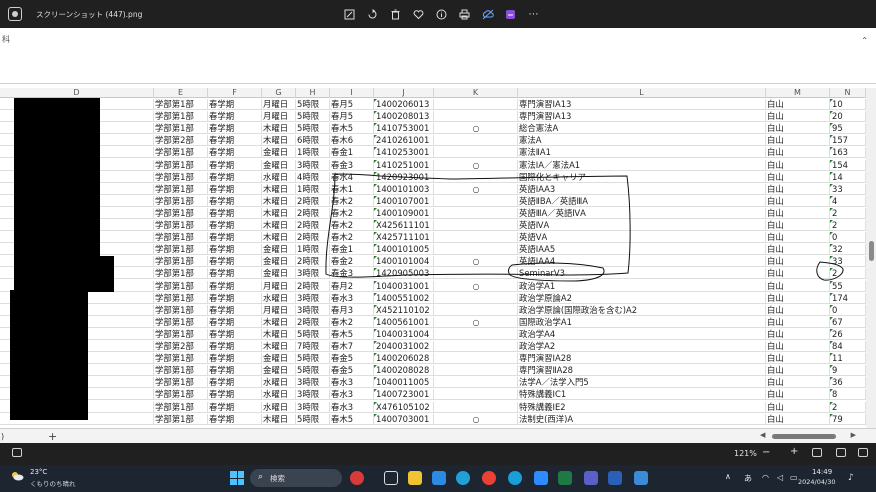  I want to click on clock-time: 14:49, so click(822, 472).